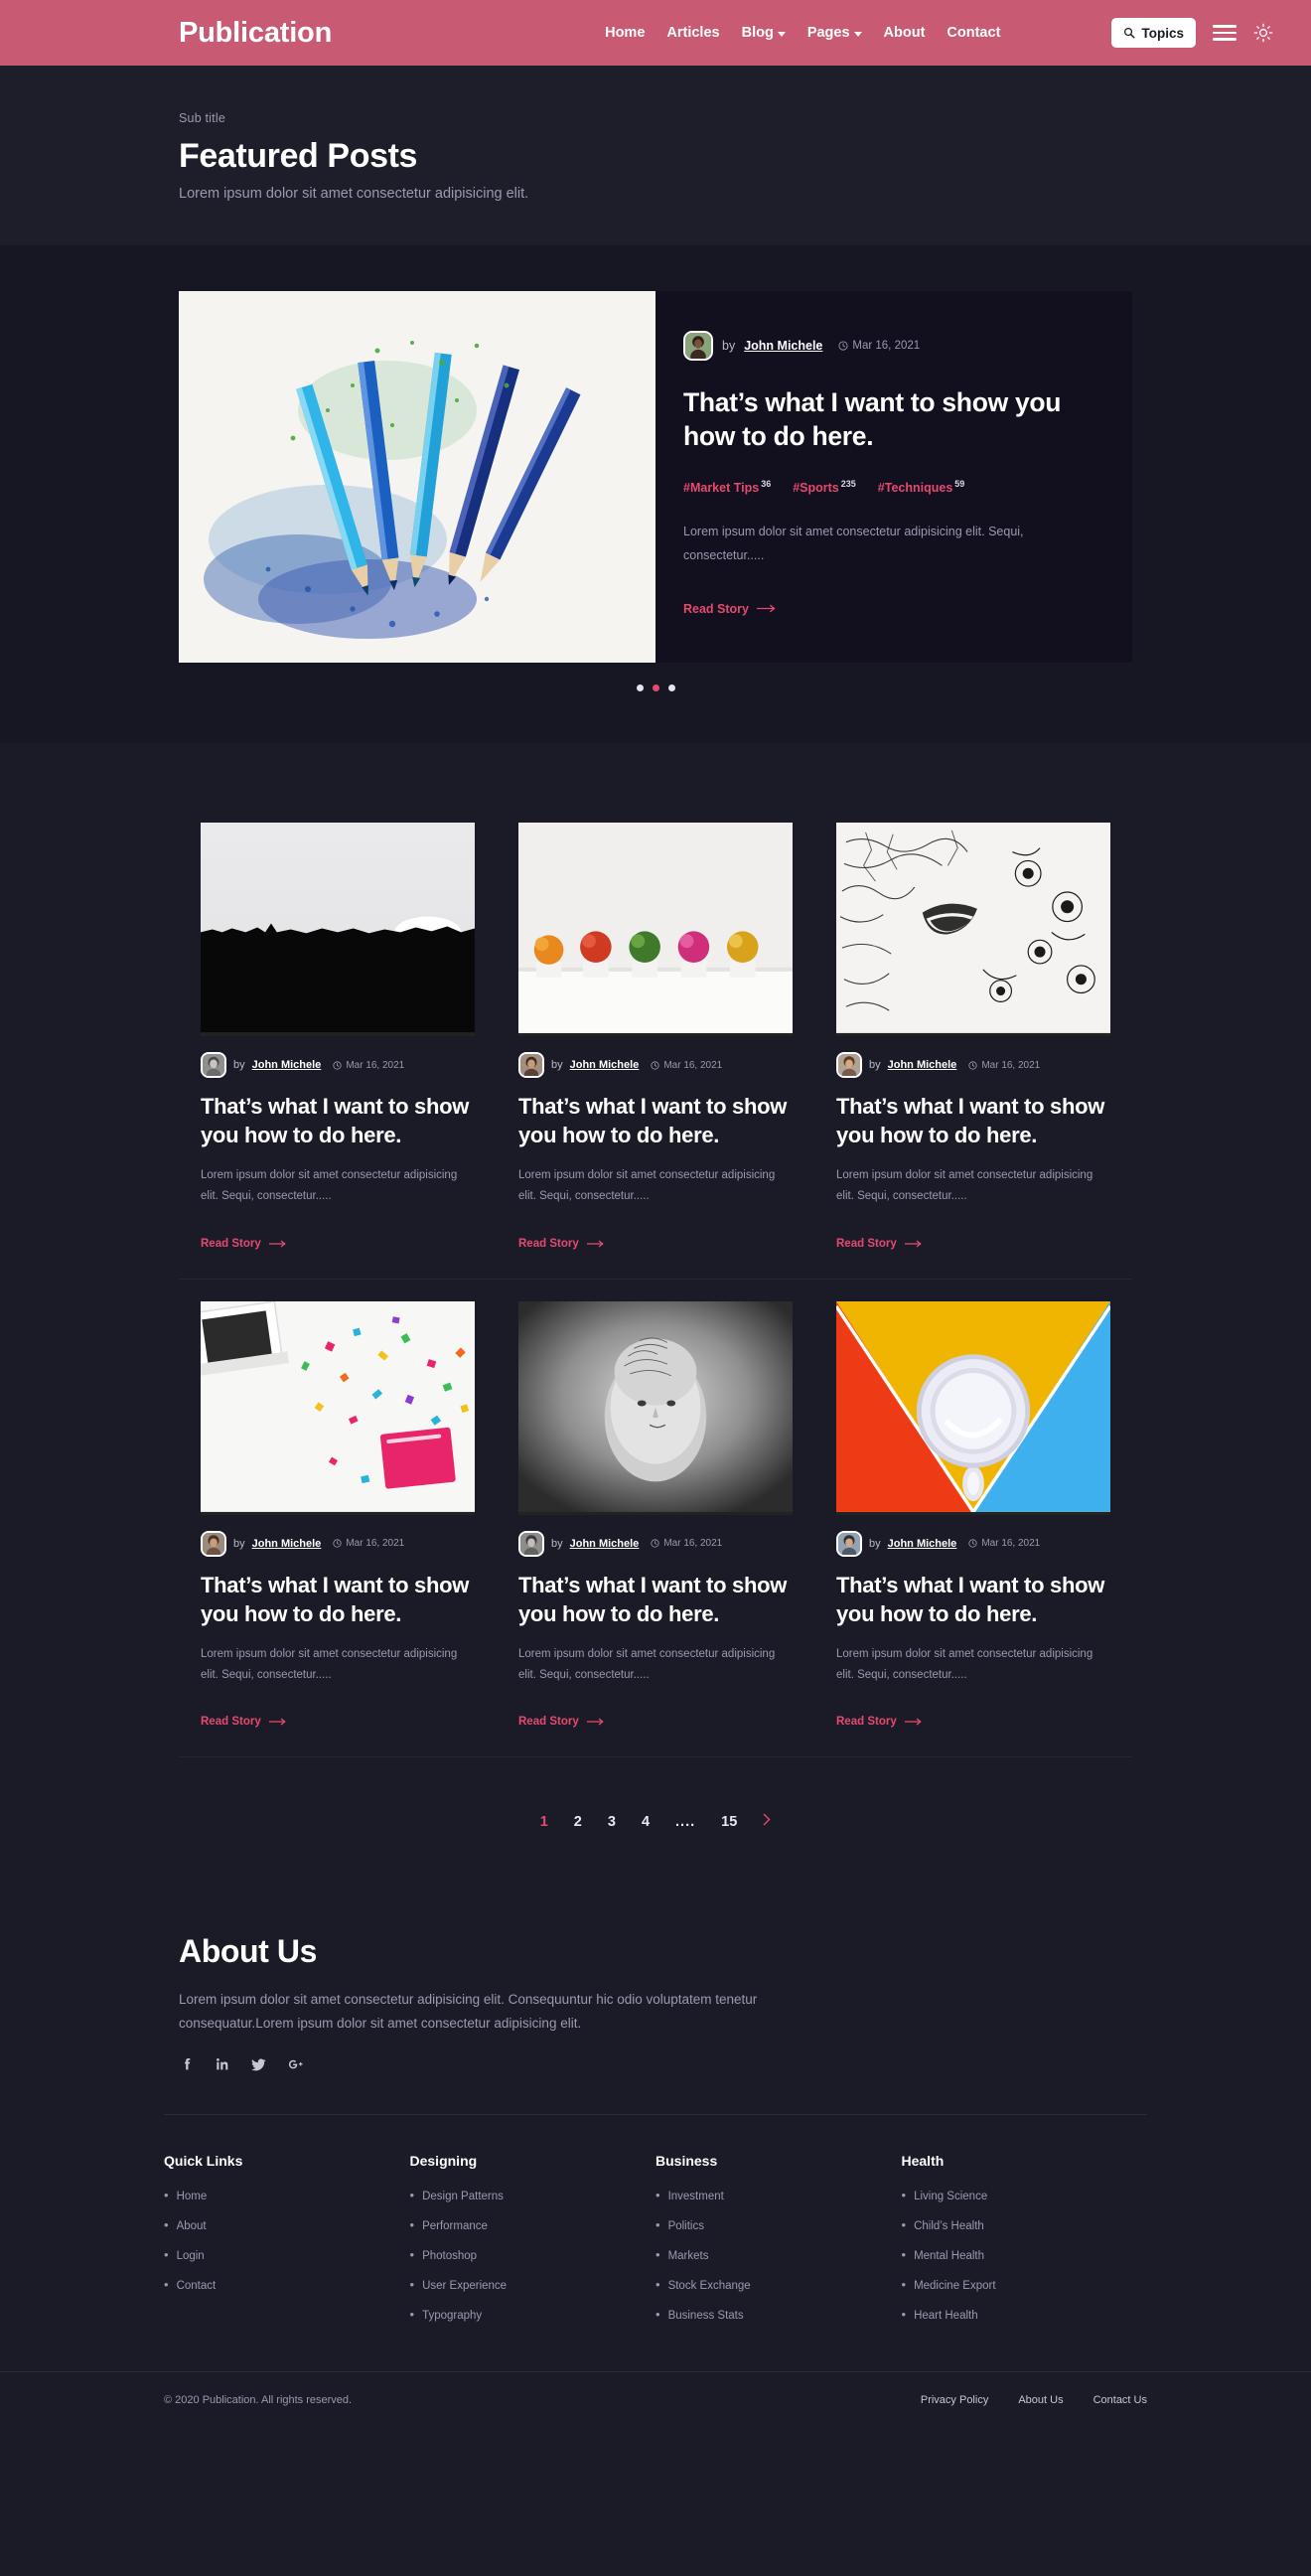 This screenshot has width=1311, height=2576. What do you see at coordinates (287, 2255) in the screenshot?
I see `footer-link: • Login` at bounding box center [287, 2255].